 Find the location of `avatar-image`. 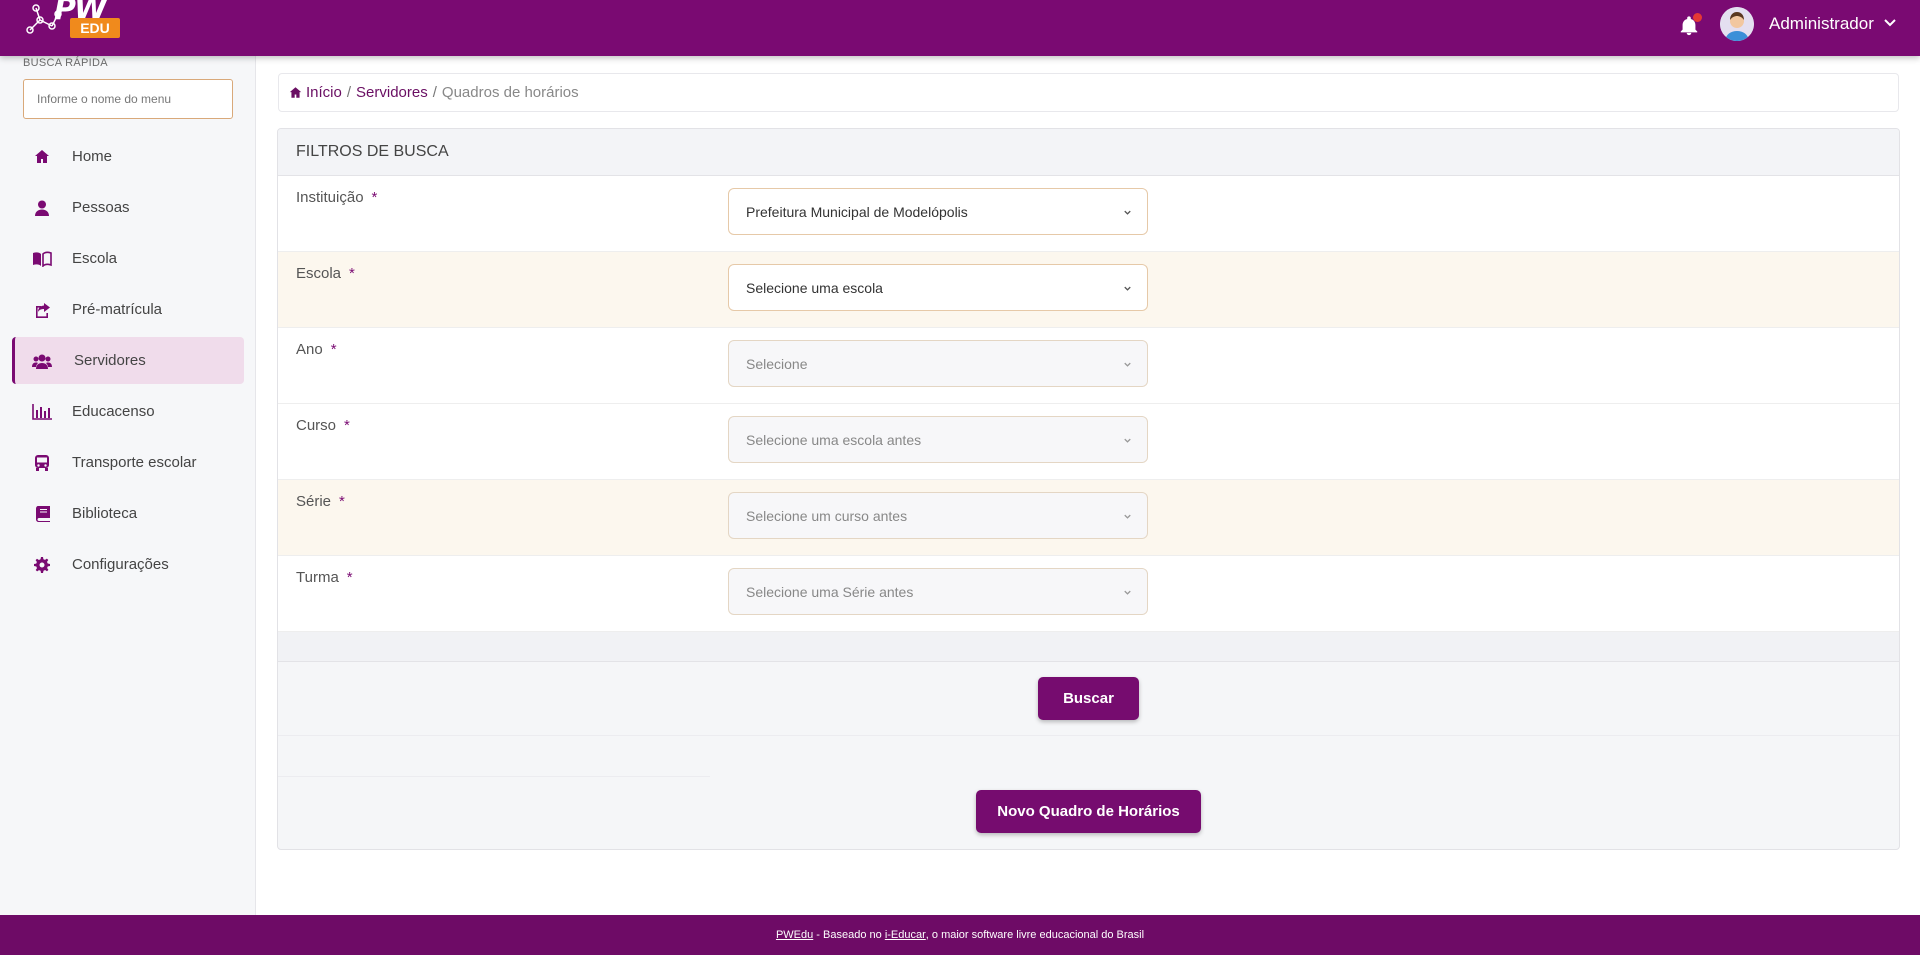

avatar-image is located at coordinates (1737, 24).